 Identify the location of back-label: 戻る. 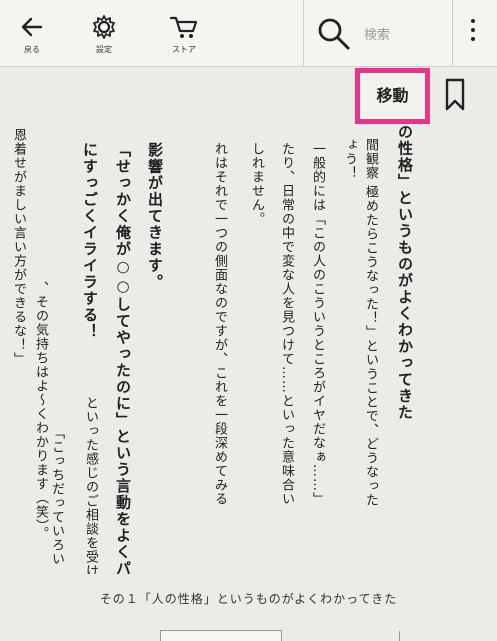
(32, 49).